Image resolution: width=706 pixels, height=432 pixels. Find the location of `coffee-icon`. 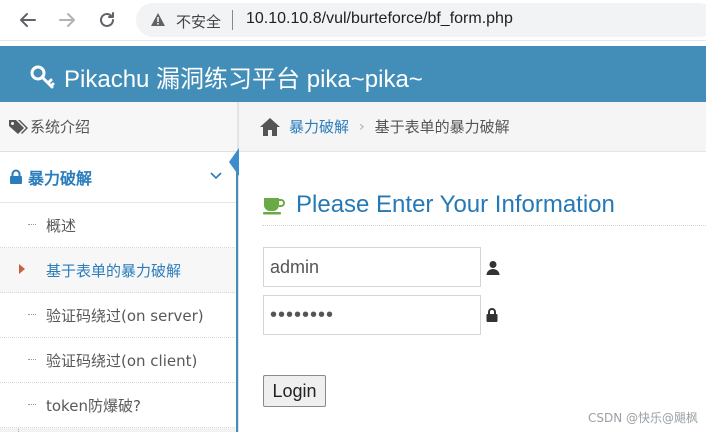

coffee-icon is located at coordinates (274, 206).